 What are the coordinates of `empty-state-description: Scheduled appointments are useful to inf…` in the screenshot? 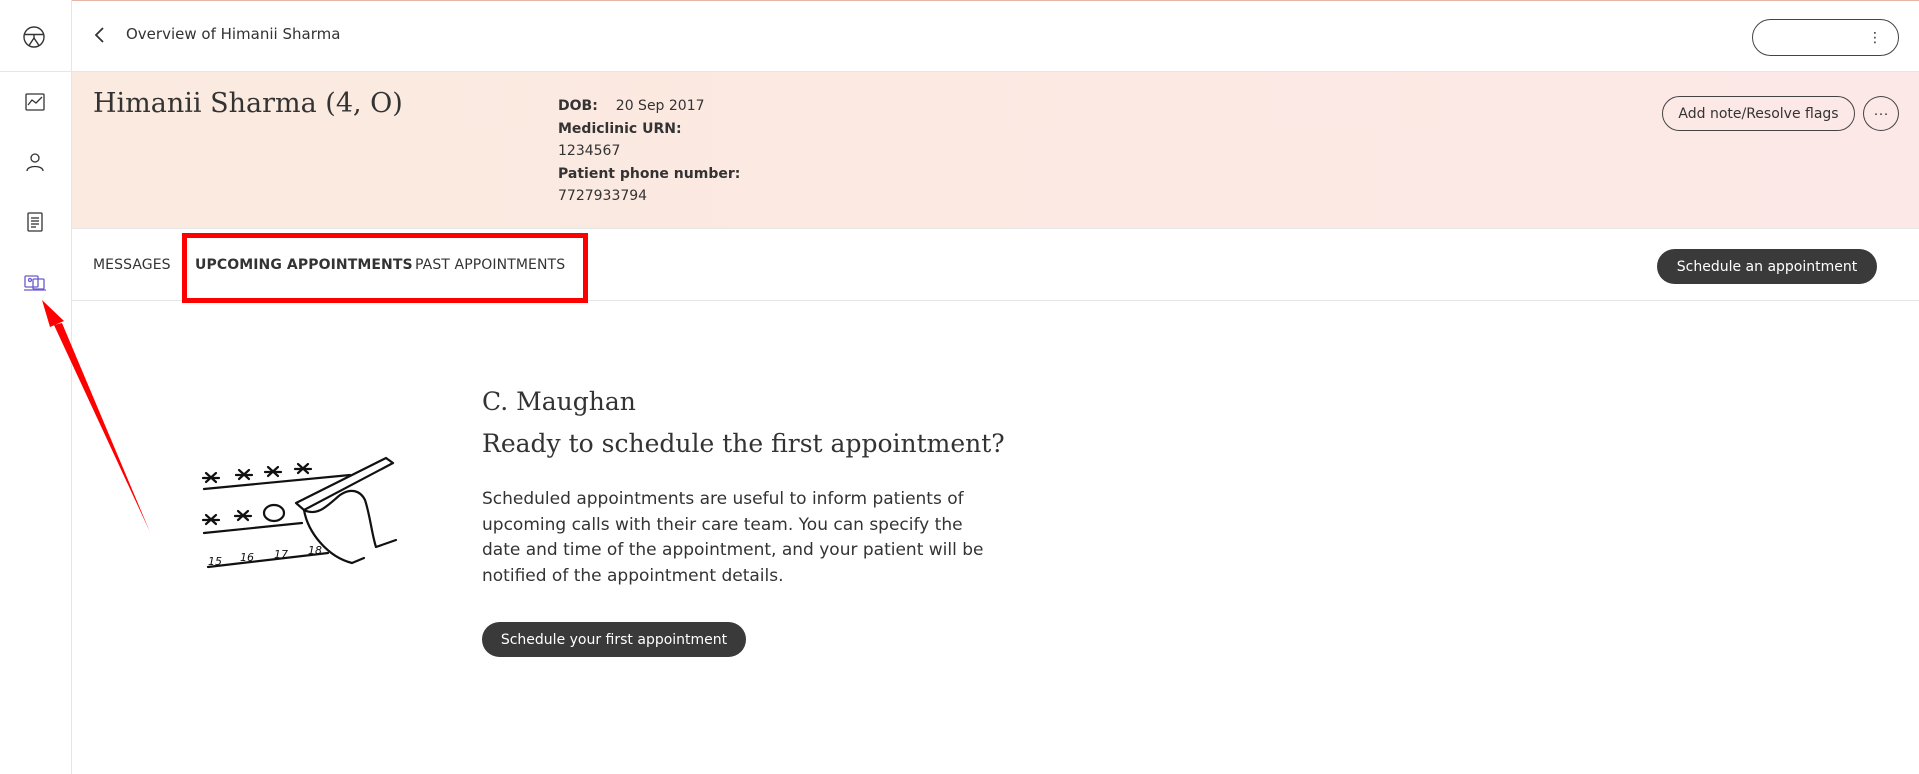 It's located at (733, 537).